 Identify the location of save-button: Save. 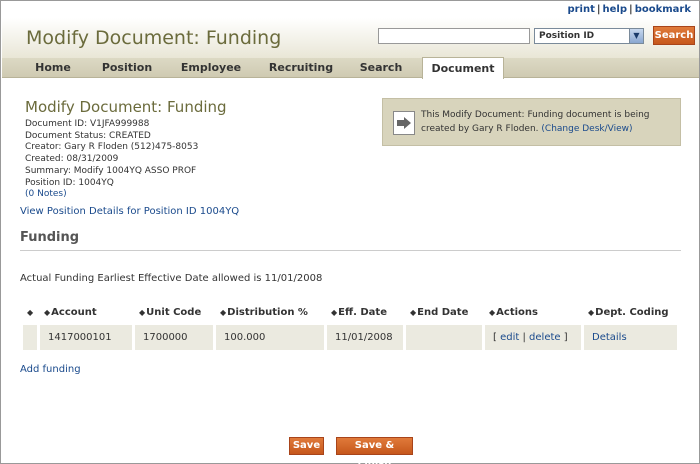
(306, 446).